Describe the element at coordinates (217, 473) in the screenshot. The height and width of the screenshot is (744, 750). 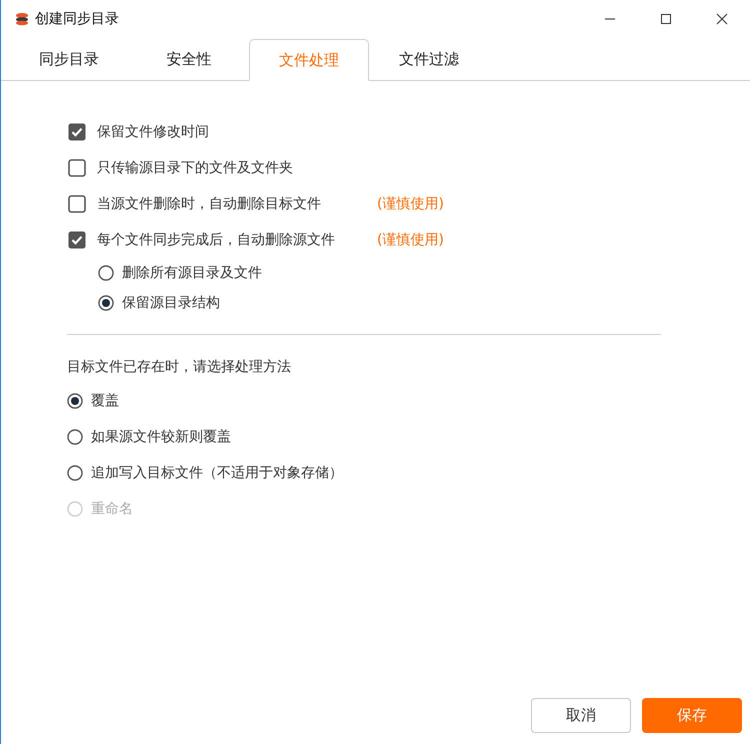
I see `option-label: 追加写入目标文件（不适用于对象存储）` at that location.